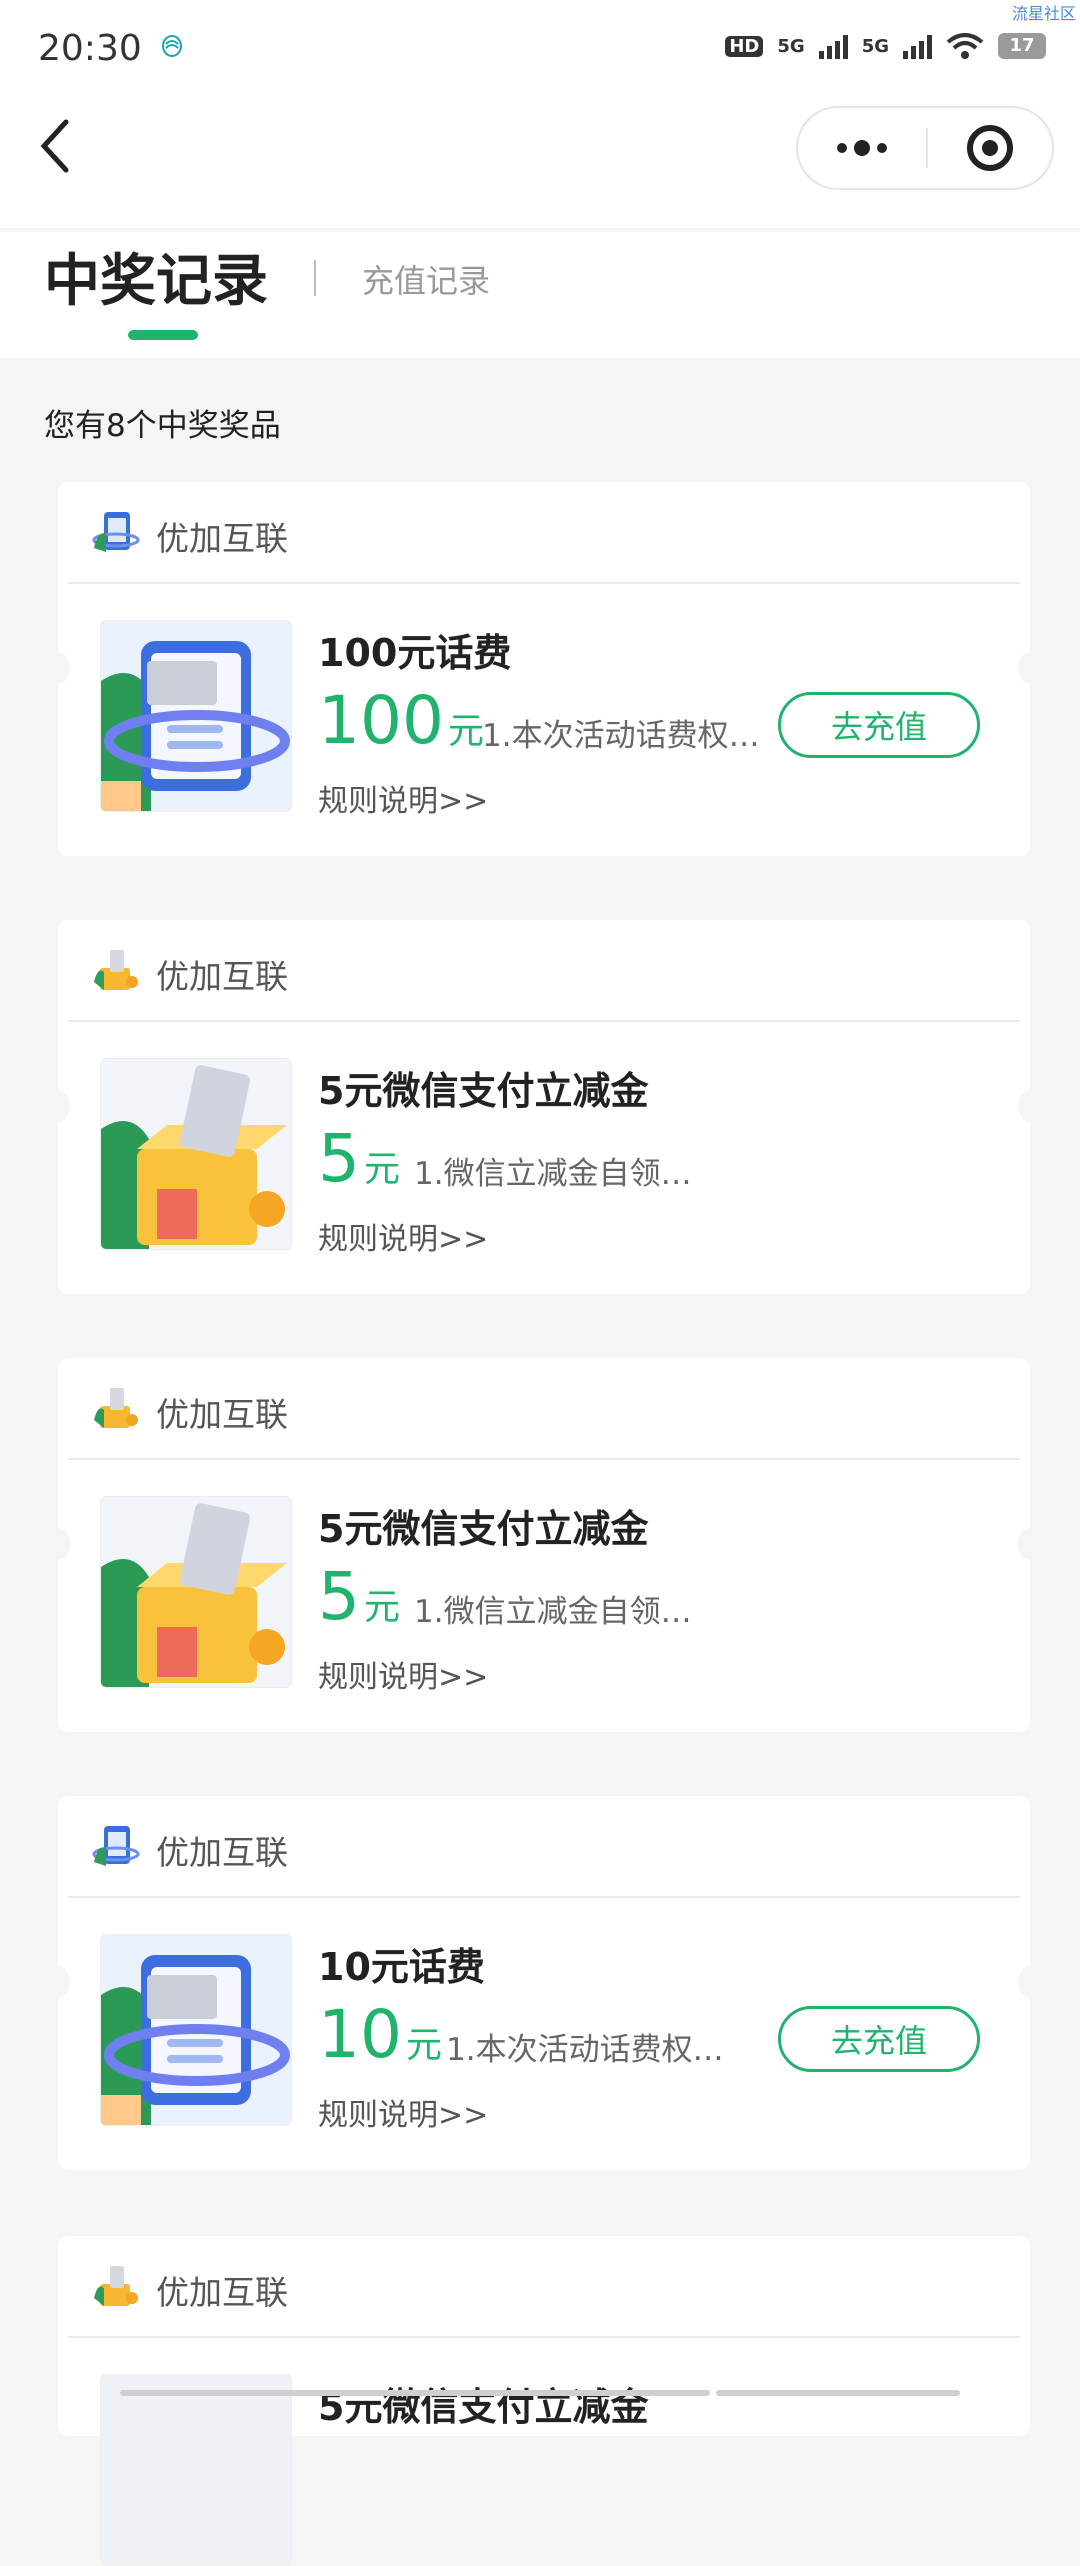 The width and height of the screenshot is (1080, 2566). What do you see at coordinates (163, 335) in the screenshot?
I see `active-tab-indicator` at bounding box center [163, 335].